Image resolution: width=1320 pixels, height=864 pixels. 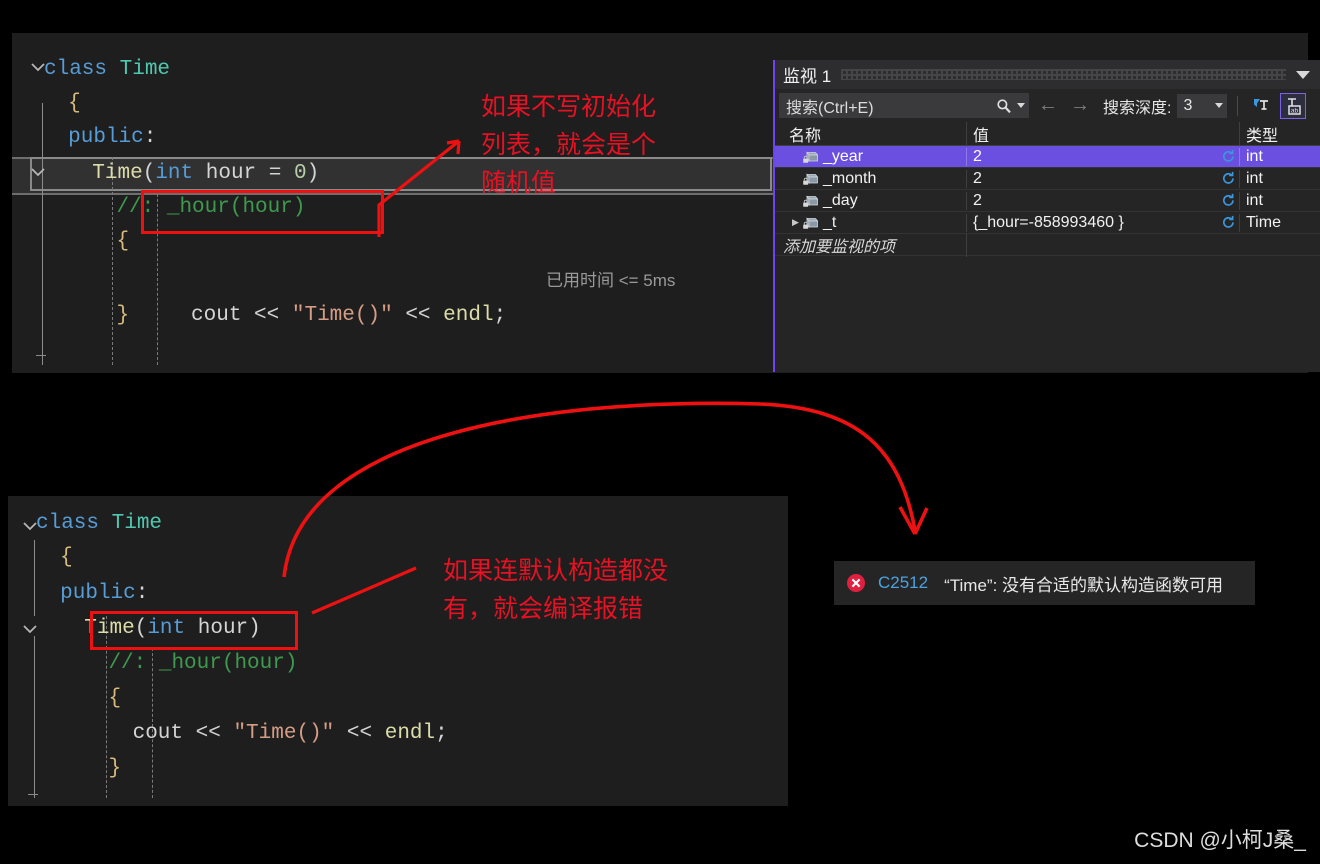 I want to click on watch-row-name-cell: _day, so click(x=871, y=200).